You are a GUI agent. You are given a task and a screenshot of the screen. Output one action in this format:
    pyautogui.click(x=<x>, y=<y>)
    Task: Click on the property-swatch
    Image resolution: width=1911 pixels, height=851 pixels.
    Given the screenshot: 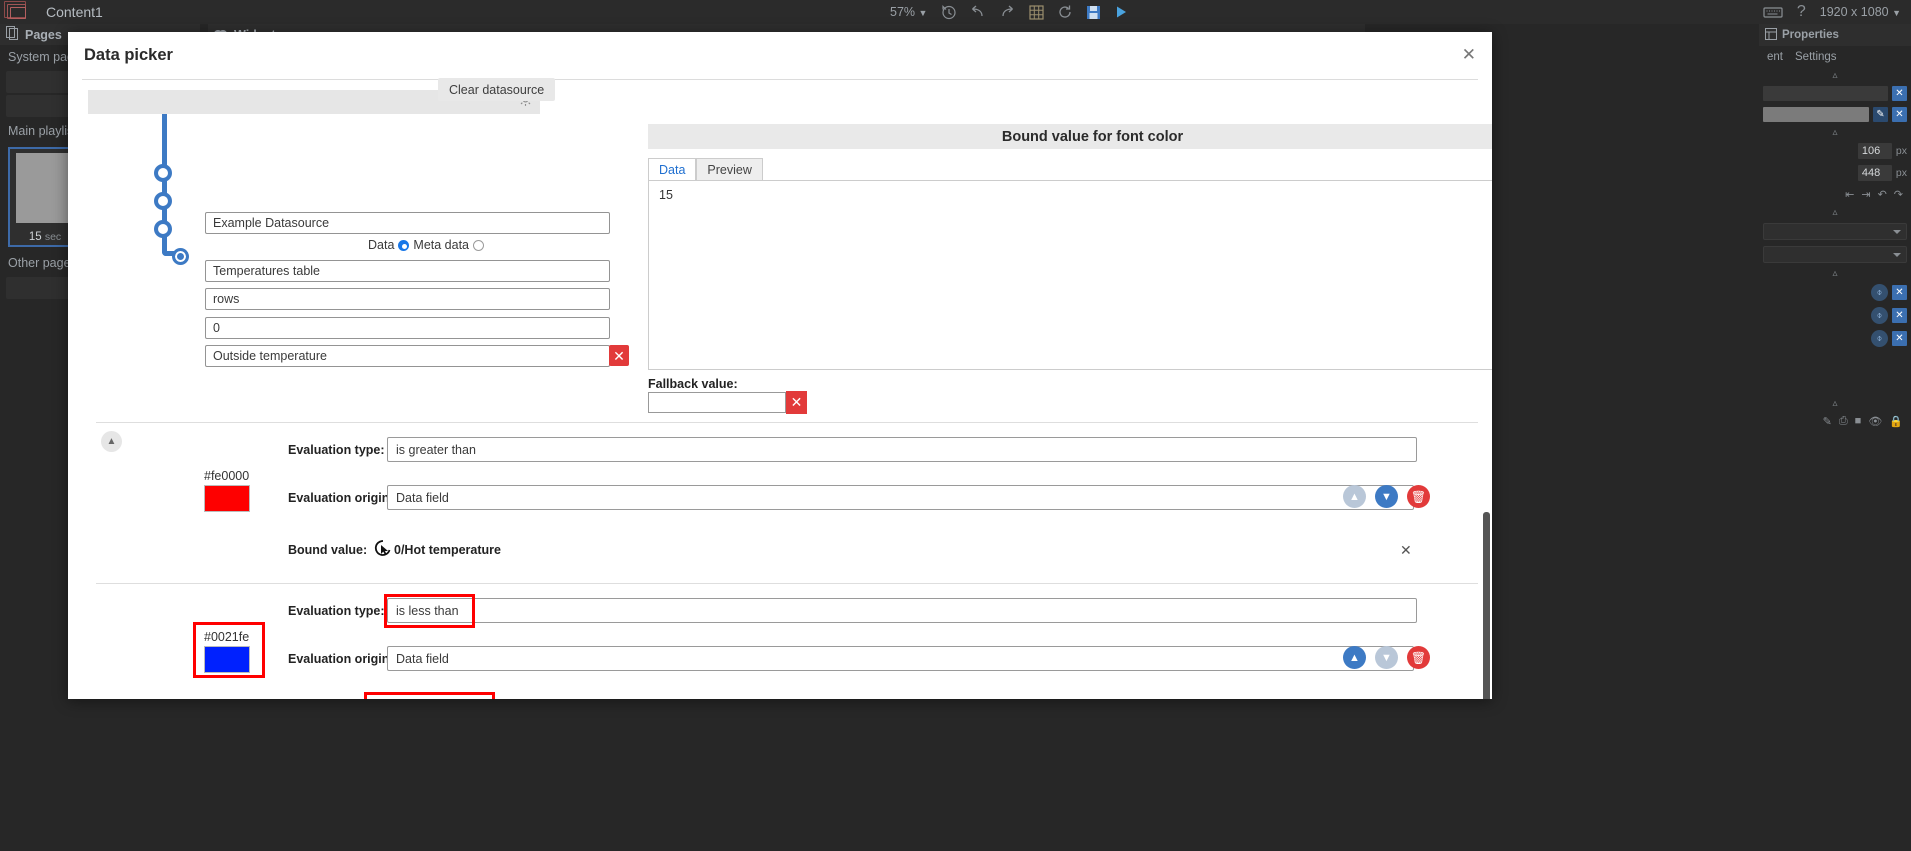 What is the action you would take?
    pyautogui.click(x=1816, y=114)
    